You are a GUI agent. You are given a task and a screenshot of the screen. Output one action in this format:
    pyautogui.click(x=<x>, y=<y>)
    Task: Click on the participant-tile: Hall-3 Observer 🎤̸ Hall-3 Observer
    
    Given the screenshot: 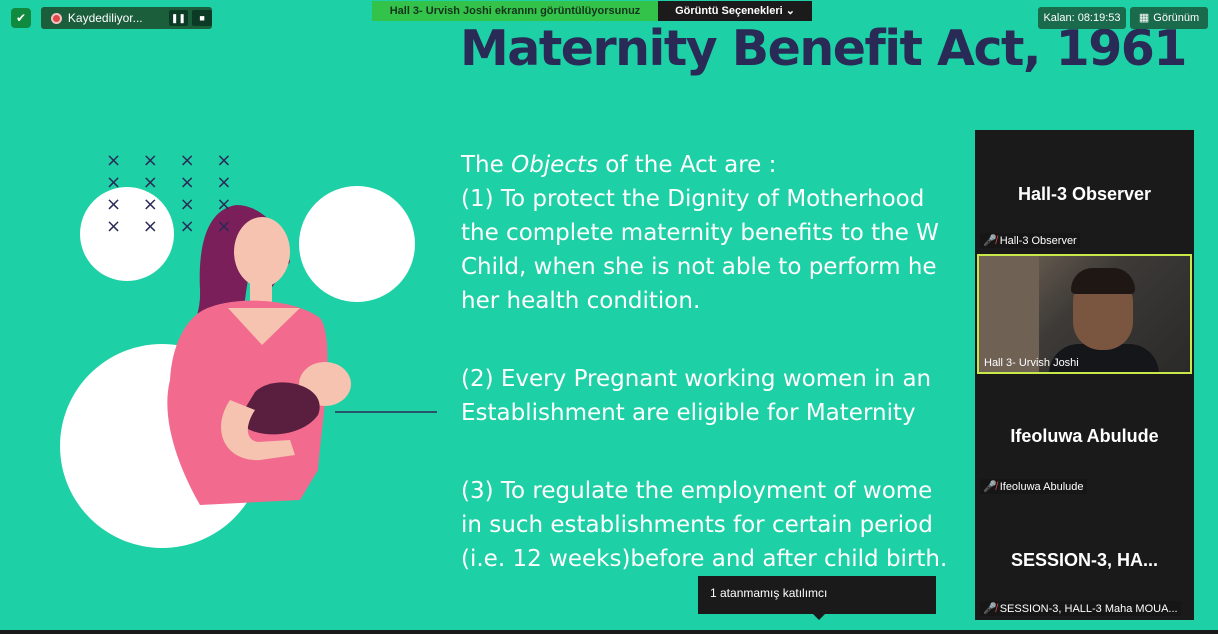 What is the action you would take?
    pyautogui.click(x=1084, y=191)
    